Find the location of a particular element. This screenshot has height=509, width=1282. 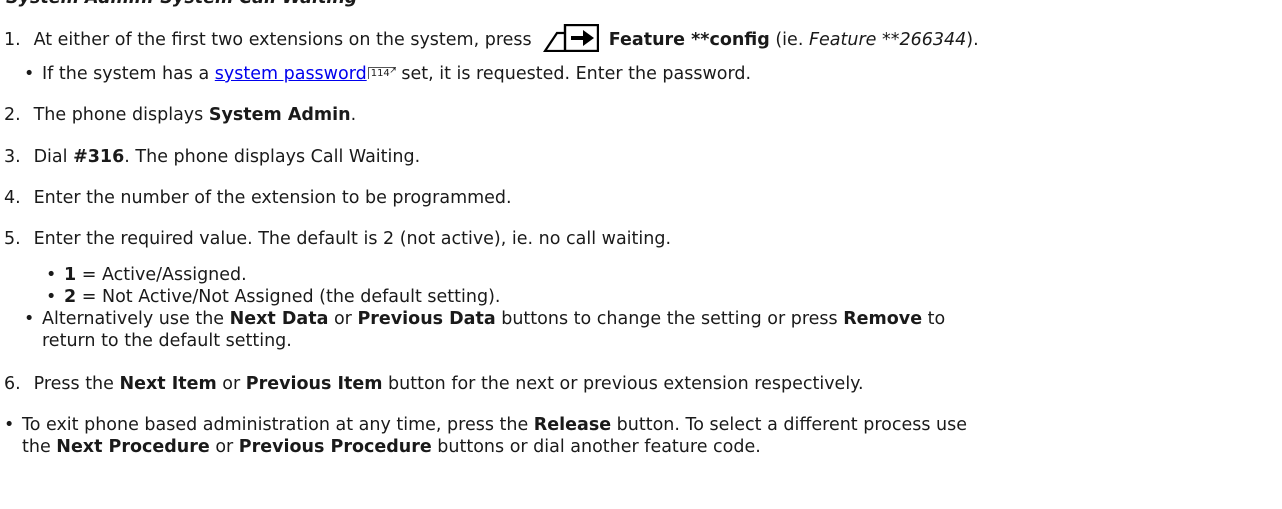

feature-code: Feature **config is located at coordinates (689, 40).